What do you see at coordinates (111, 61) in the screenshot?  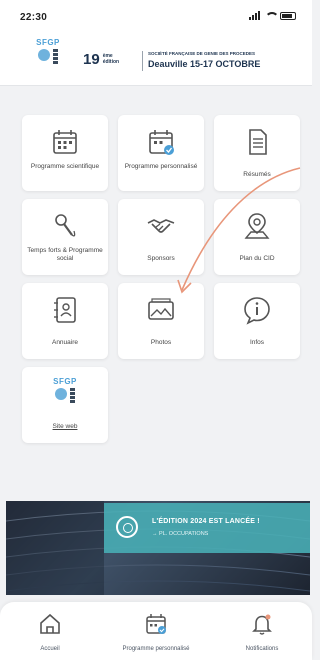 I see `edition-sup-line2: édition` at bounding box center [111, 61].